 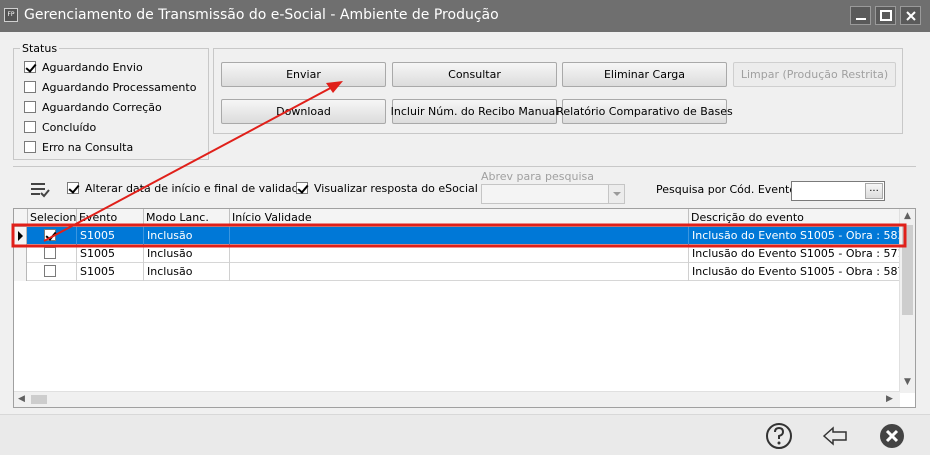 I want to click on back-arrow-icon, so click(x=834, y=436).